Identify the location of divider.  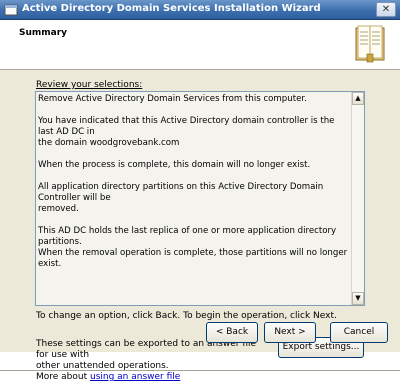
(200, 371).